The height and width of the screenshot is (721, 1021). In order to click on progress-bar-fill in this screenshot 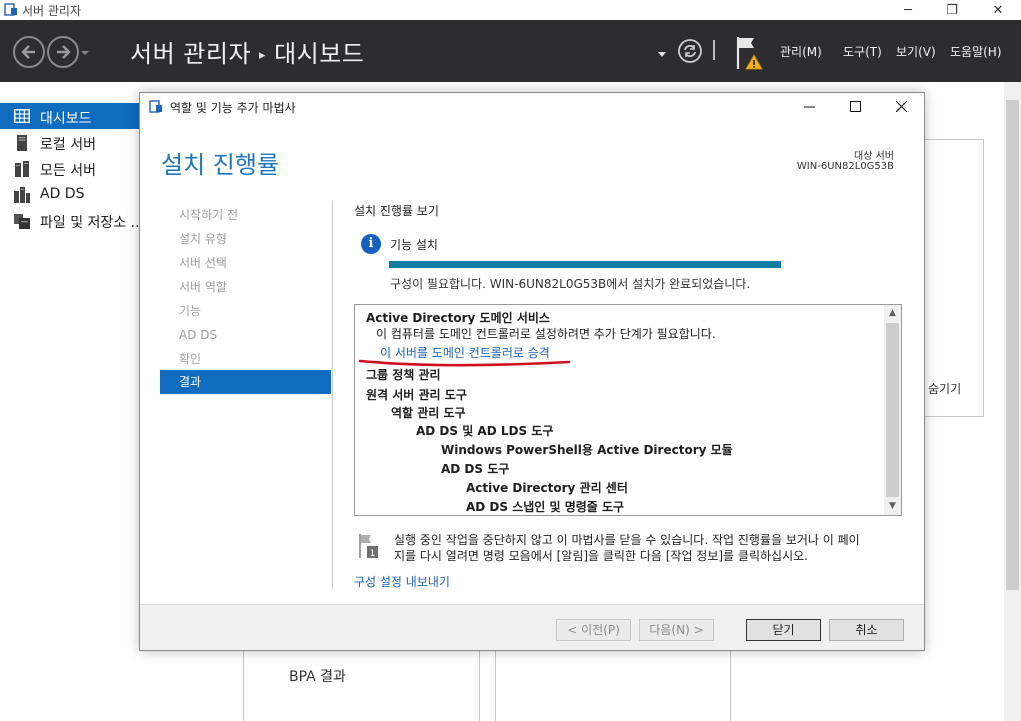, I will do `click(585, 264)`.